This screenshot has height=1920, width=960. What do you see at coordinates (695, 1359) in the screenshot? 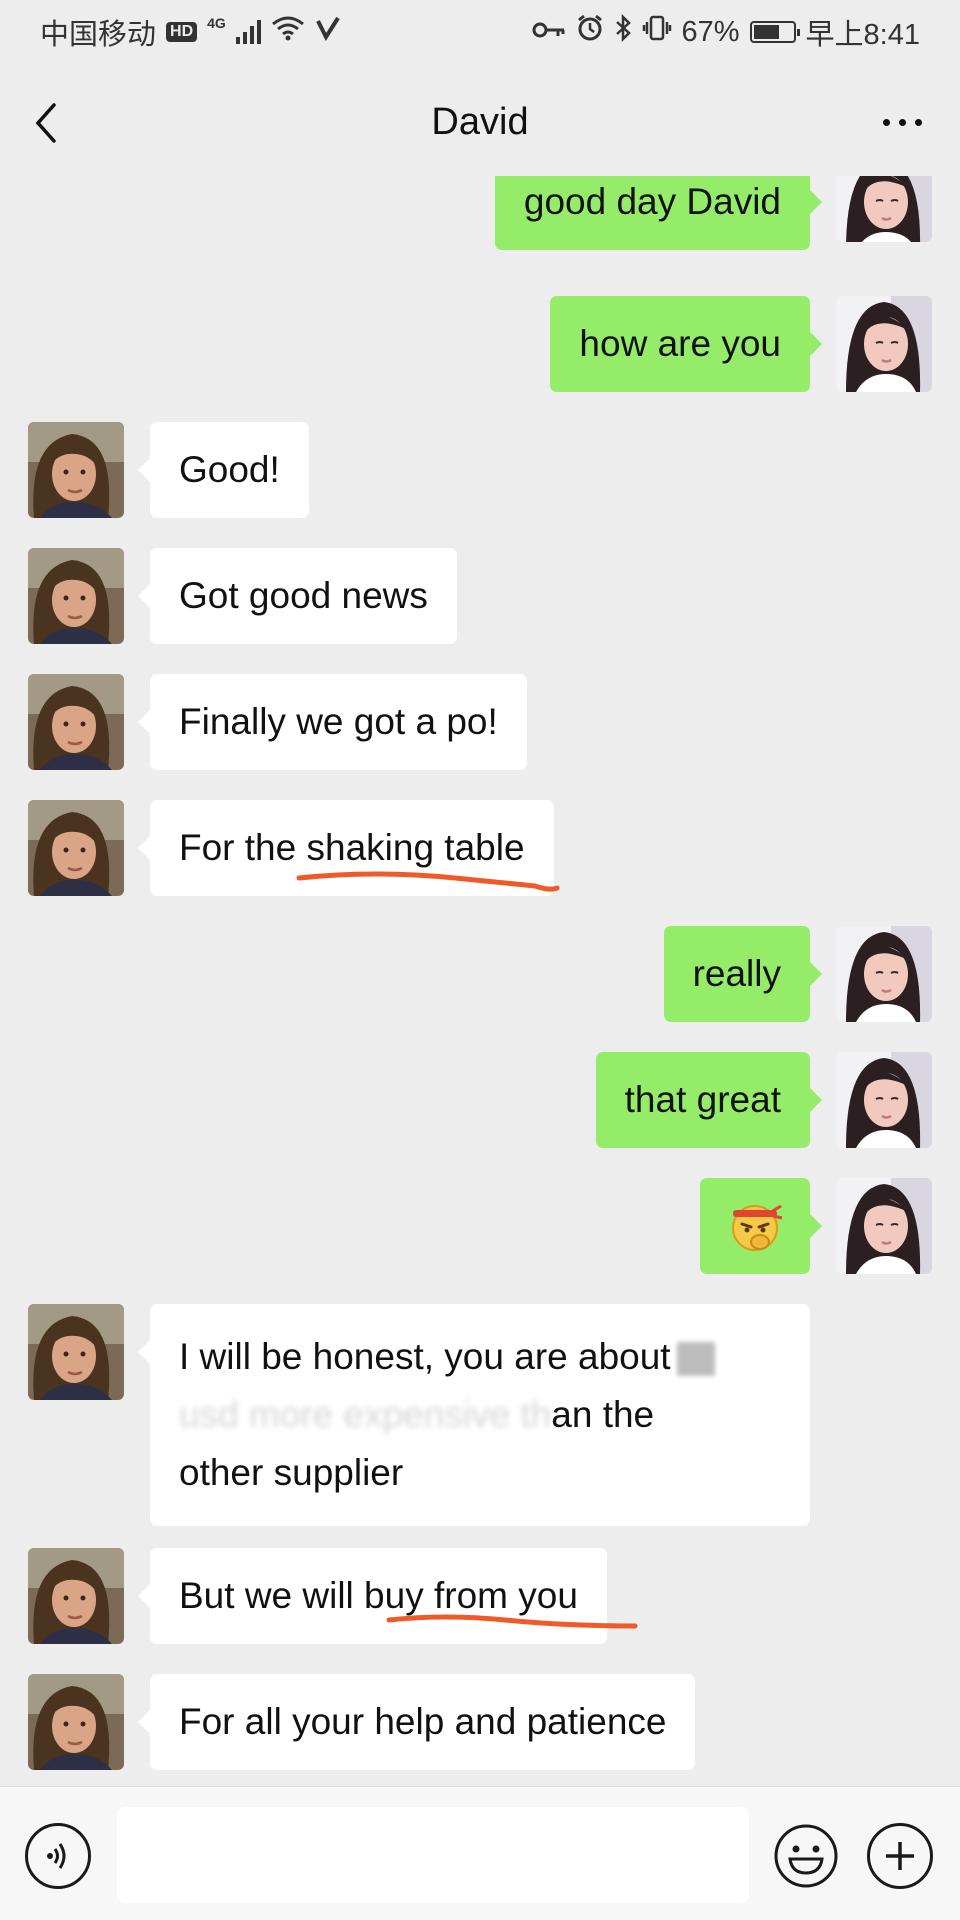
I see `redacted-number` at bounding box center [695, 1359].